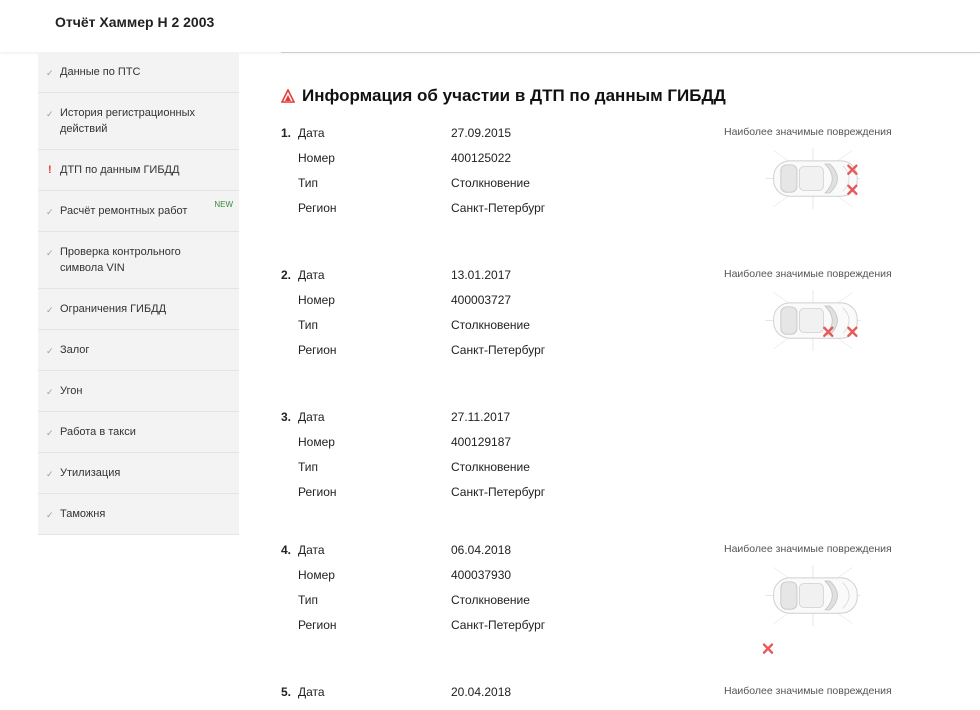  Describe the element at coordinates (127, 121) in the screenshot. I see `sidebar-item-label: История регистрационных действий` at that location.